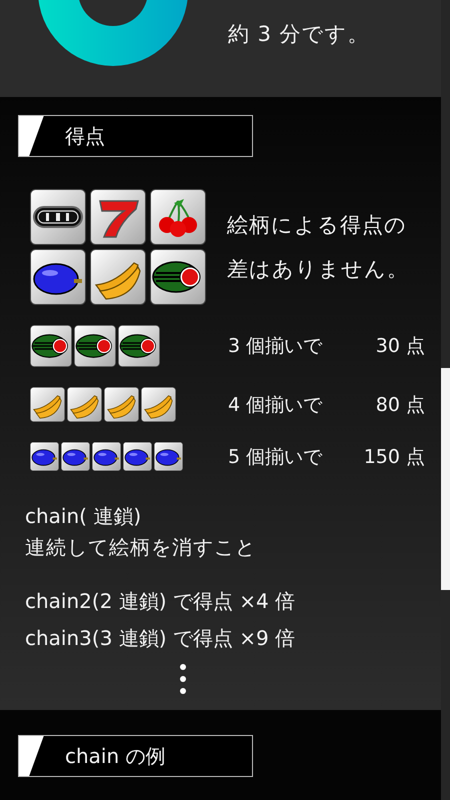  What do you see at coordinates (318, 247) in the screenshot?
I see `note-text: 絵柄による得点の差はありません。` at bounding box center [318, 247].